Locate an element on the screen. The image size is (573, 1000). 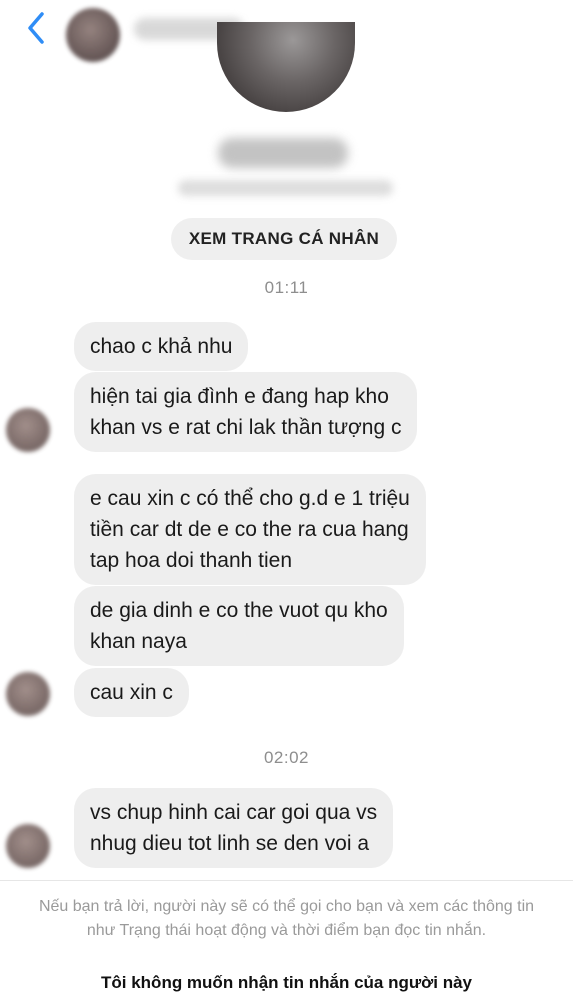
profile-name-redacted is located at coordinates (283, 153).